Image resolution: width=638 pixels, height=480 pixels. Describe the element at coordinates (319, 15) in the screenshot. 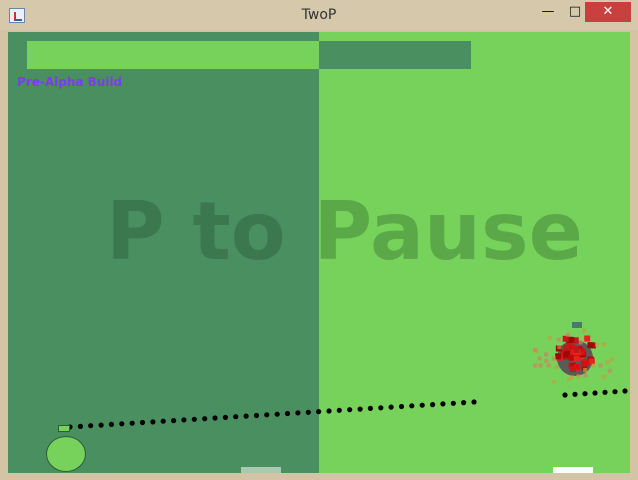

I see `title-bar: TwoP — □ ✕` at that location.